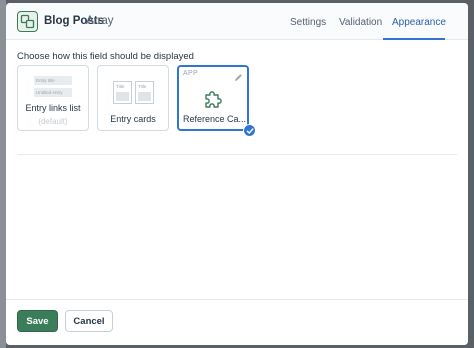 The width and height of the screenshot is (474, 348). I want to click on save-button: Save, so click(37, 321).